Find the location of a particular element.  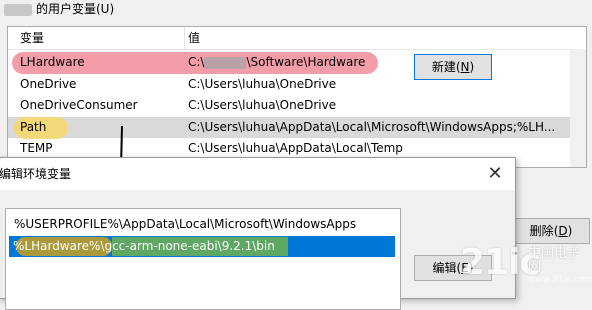

redacted-path is located at coordinates (225, 62).